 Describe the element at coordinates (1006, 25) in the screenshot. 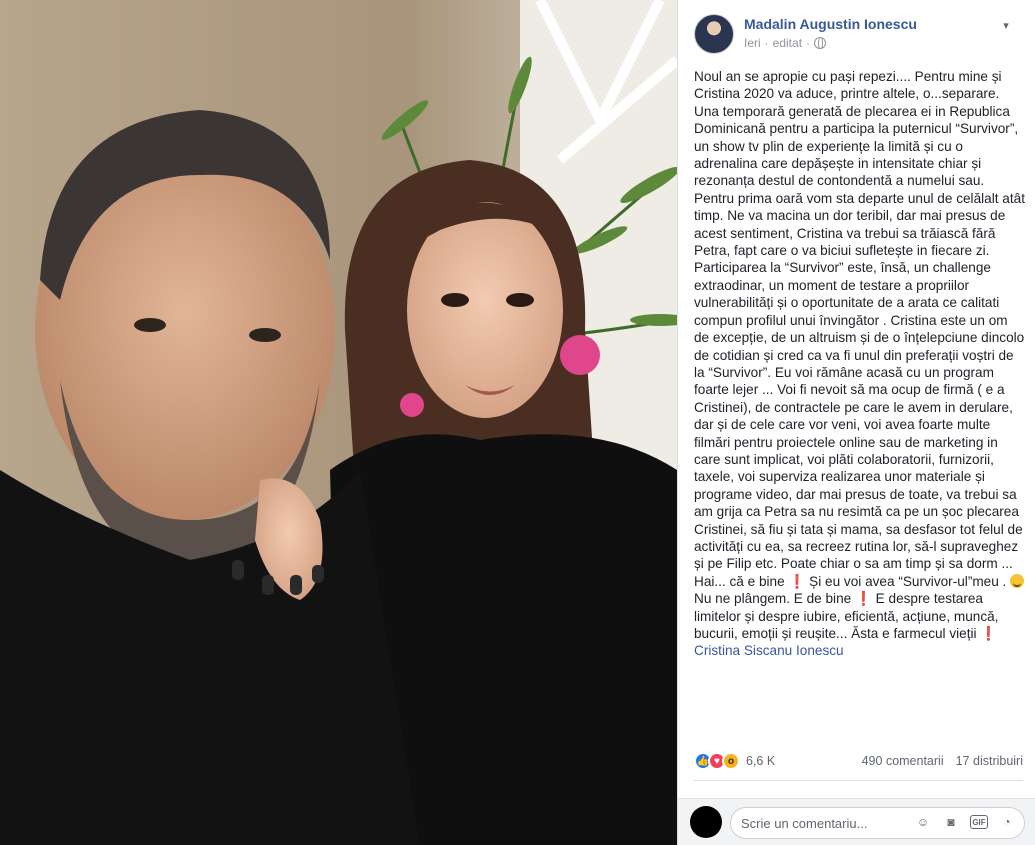

I see `chevron-down-icon: ▾` at that location.